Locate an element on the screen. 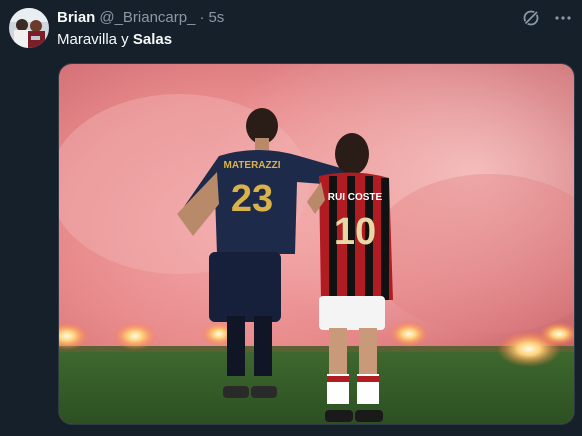  author-name: Brian is located at coordinates (76, 18).